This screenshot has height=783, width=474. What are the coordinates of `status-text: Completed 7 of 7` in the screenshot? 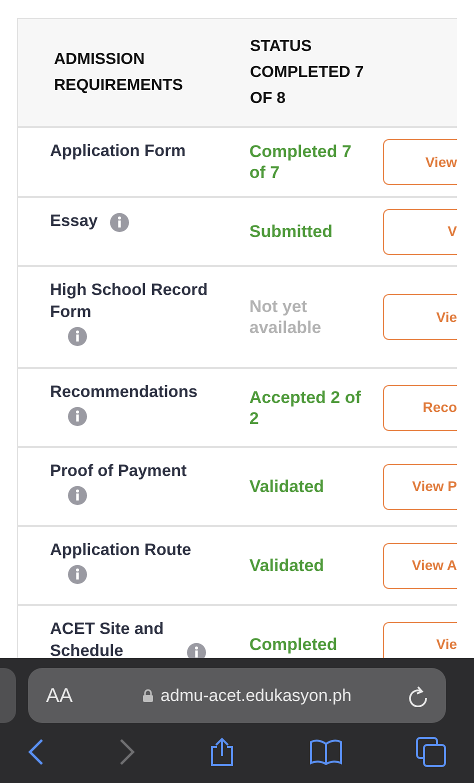 It's located at (300, 162).